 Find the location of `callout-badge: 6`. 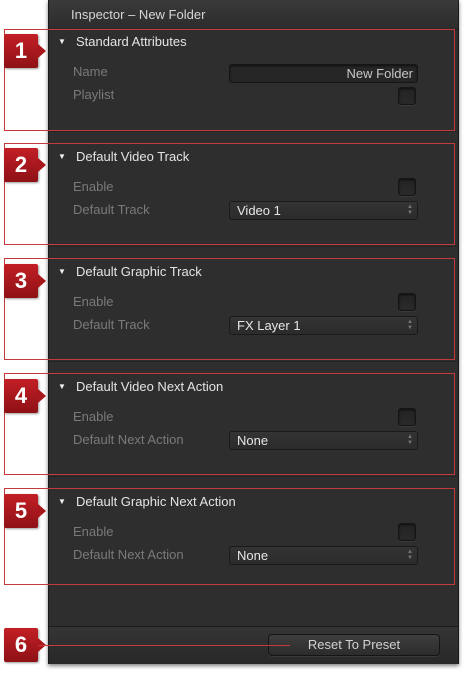

callout-badge: 6 is located at coordinates (25, 645).